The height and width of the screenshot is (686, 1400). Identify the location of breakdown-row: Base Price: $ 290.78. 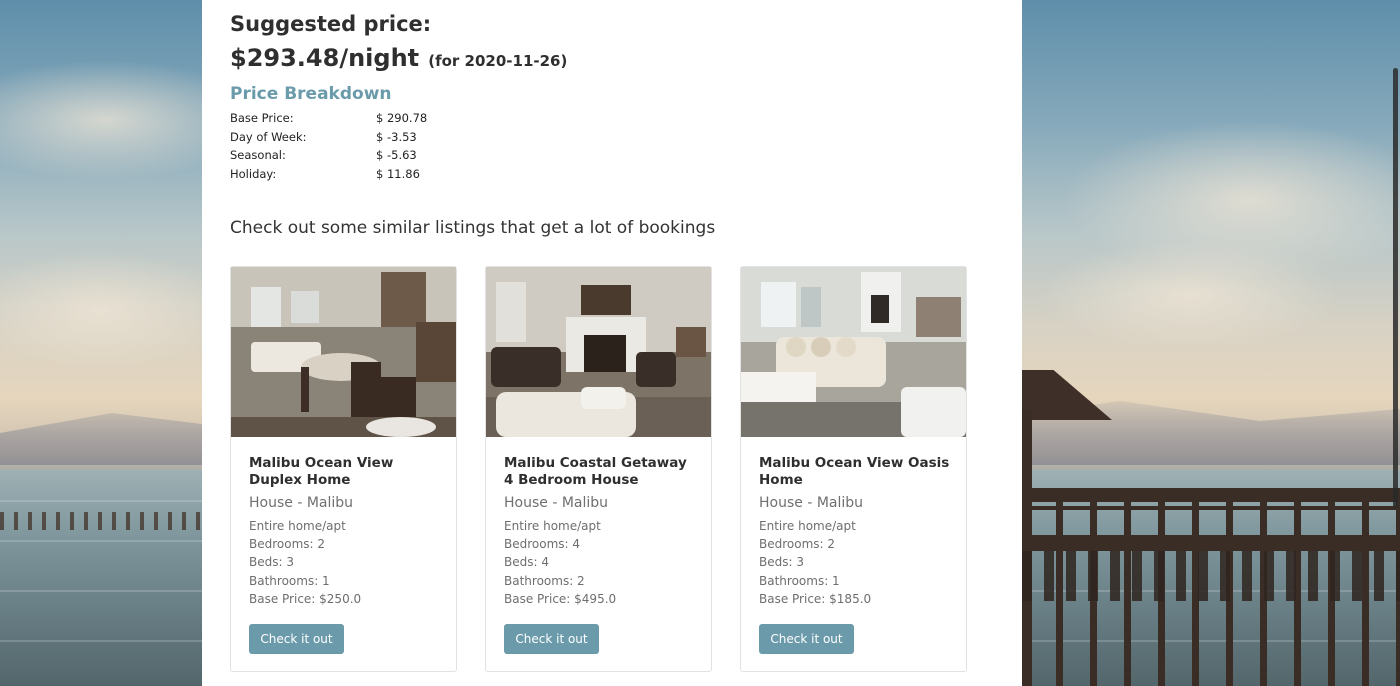
(360, 119).